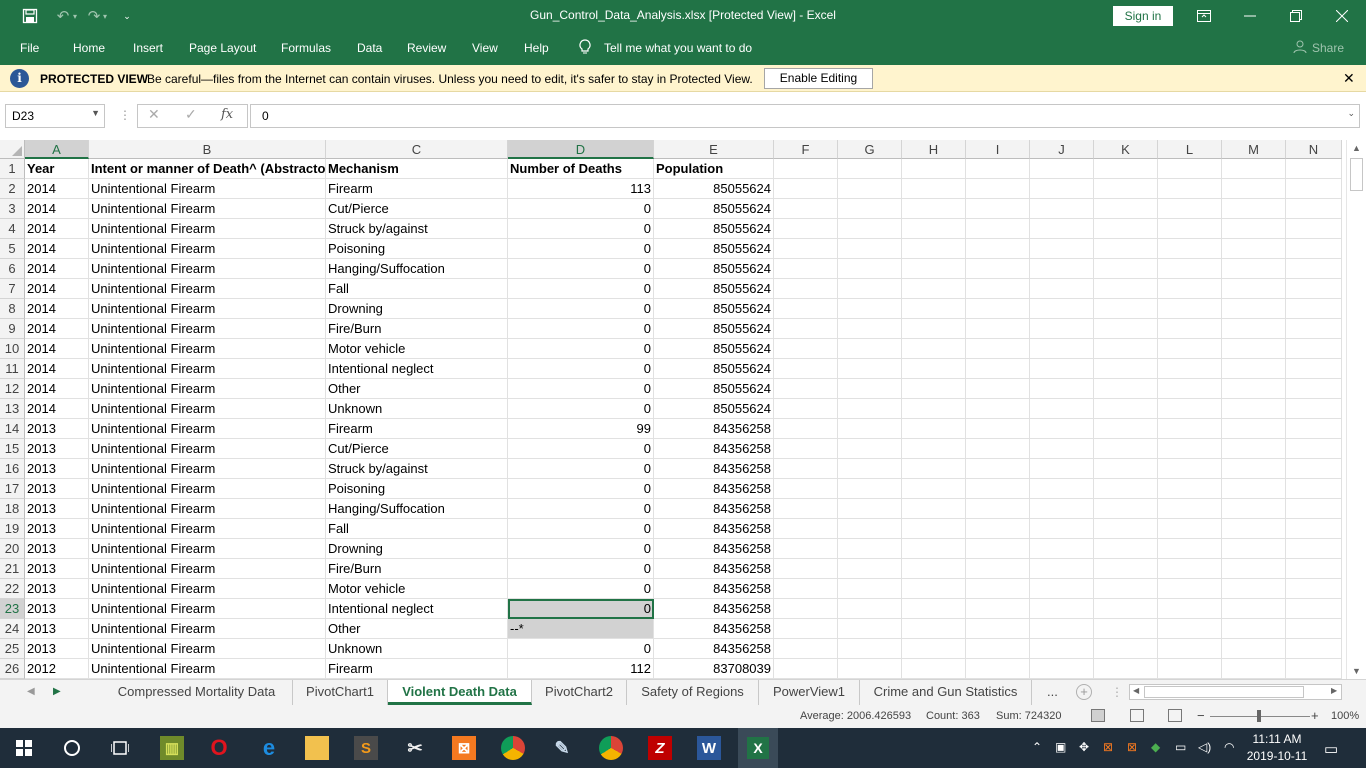 The image size is (1366, 768). What do you see at coordinates (998, 549) in the screenshot?
I see `cell-i20` at bounding box center [998, 549].